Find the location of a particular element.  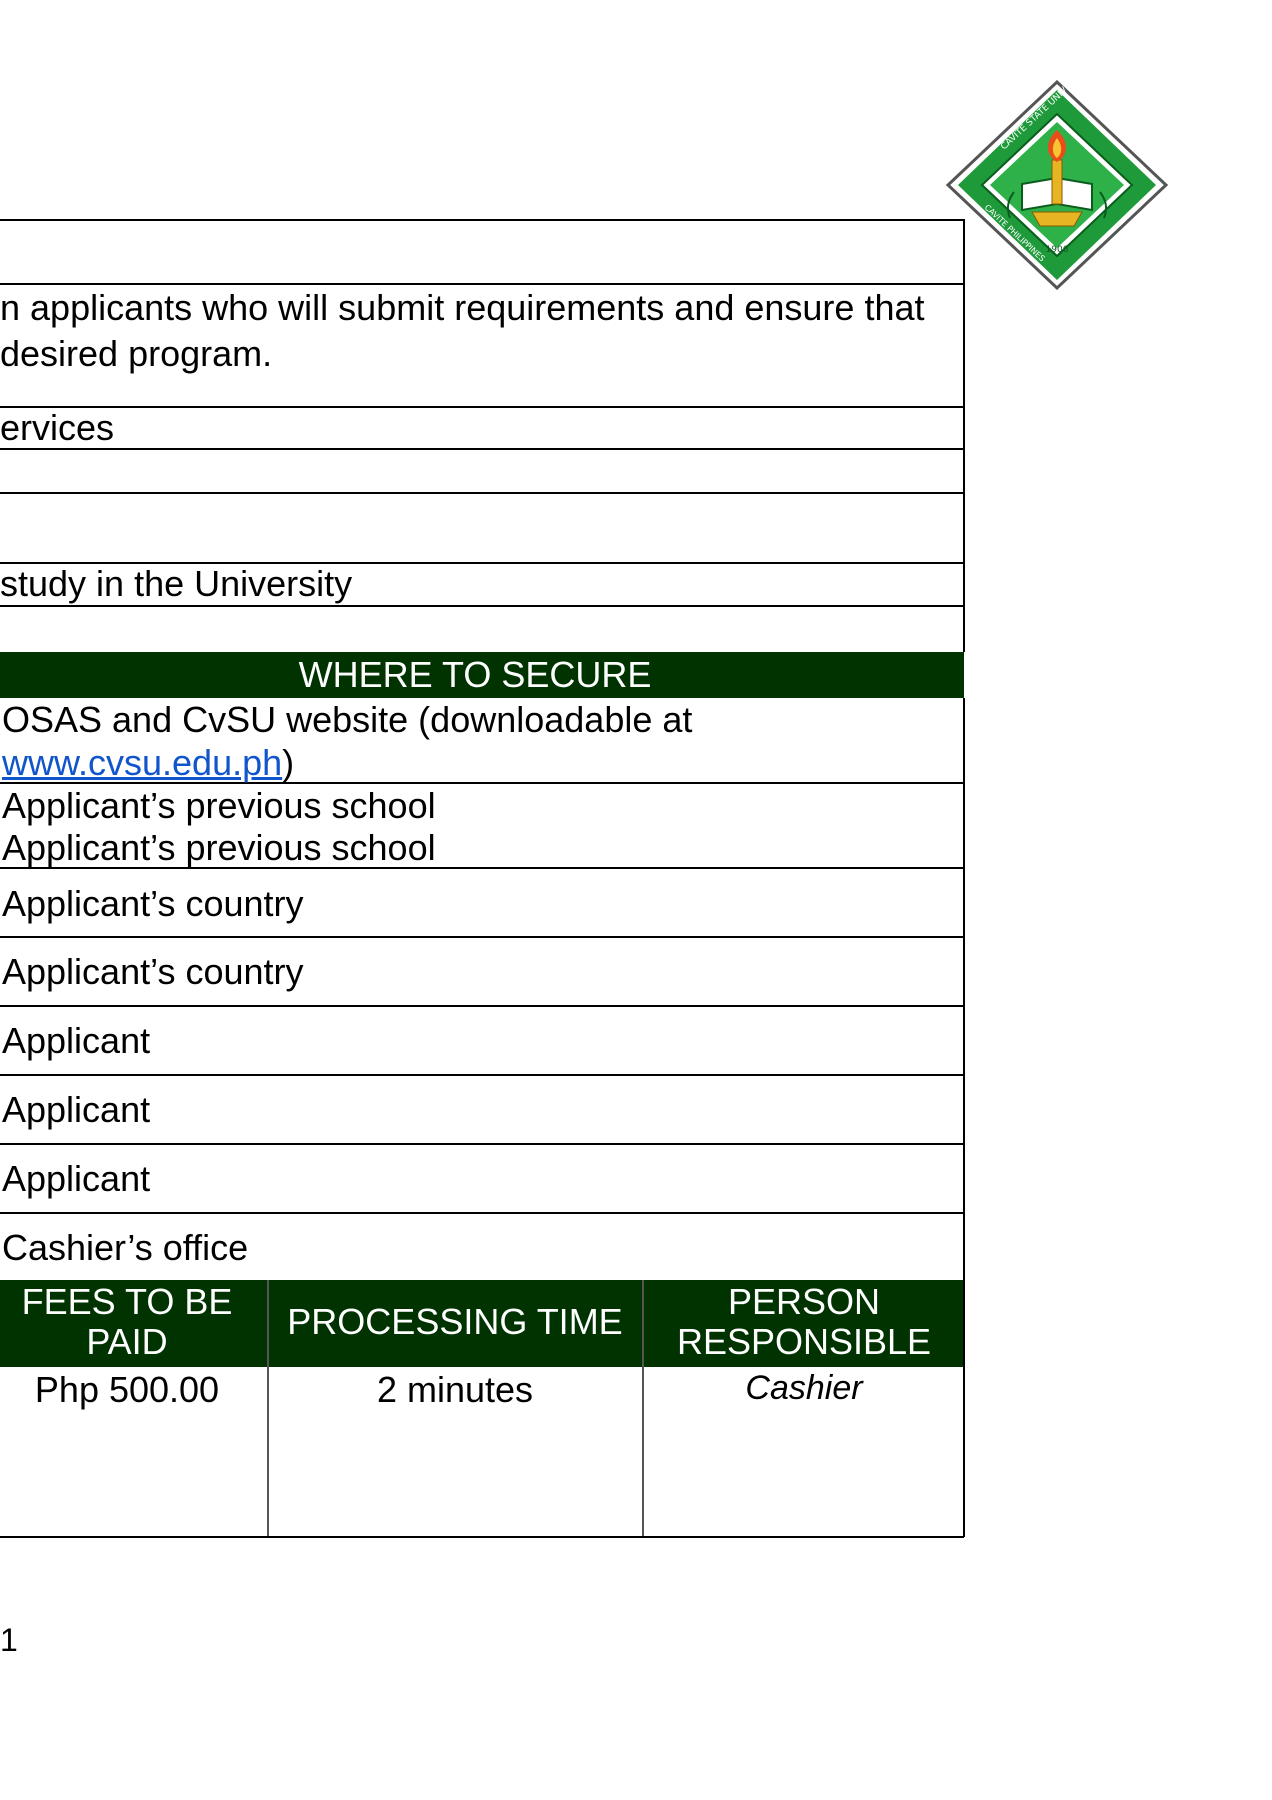

row-text: desired program. is located at coordinates (136, 353).